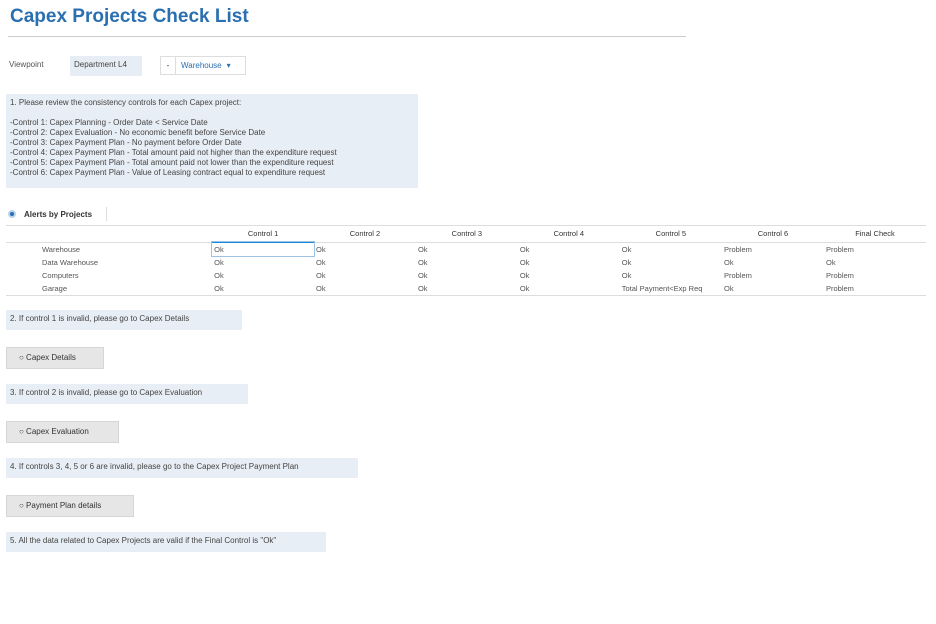 Image resolution: width=936 pixels, height=624 pixels. Describe the element at coordinates (129, 16) in the screenshot. I see `page-title: Capex Projects Check List` at that location.